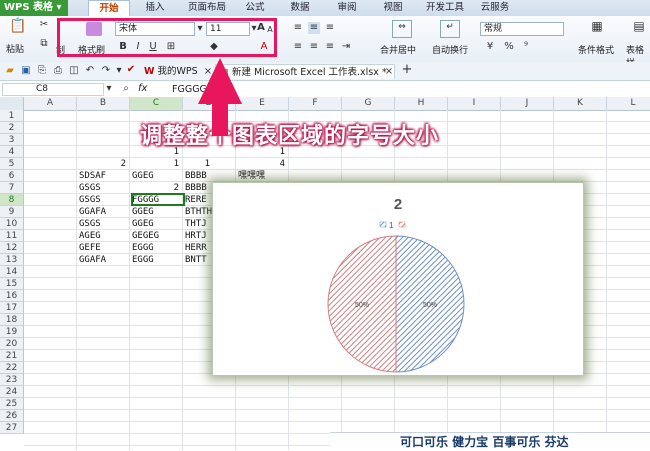 The height and width of the screenshot is (451, 650). I want to click on tab-view: 视图, so click(393, 8).